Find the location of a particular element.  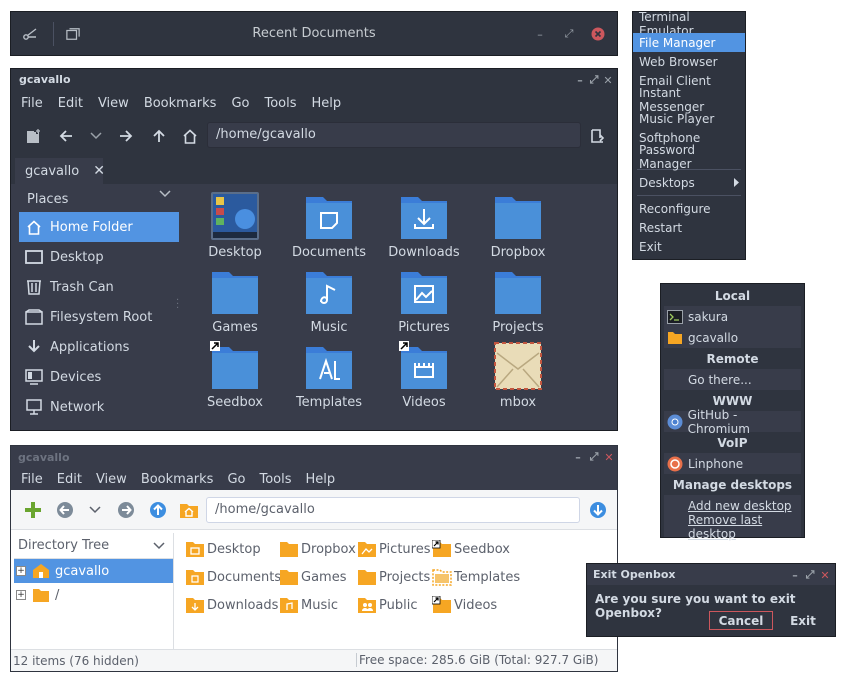

list-item-documents: Documents is located at coordinates (233, 577).